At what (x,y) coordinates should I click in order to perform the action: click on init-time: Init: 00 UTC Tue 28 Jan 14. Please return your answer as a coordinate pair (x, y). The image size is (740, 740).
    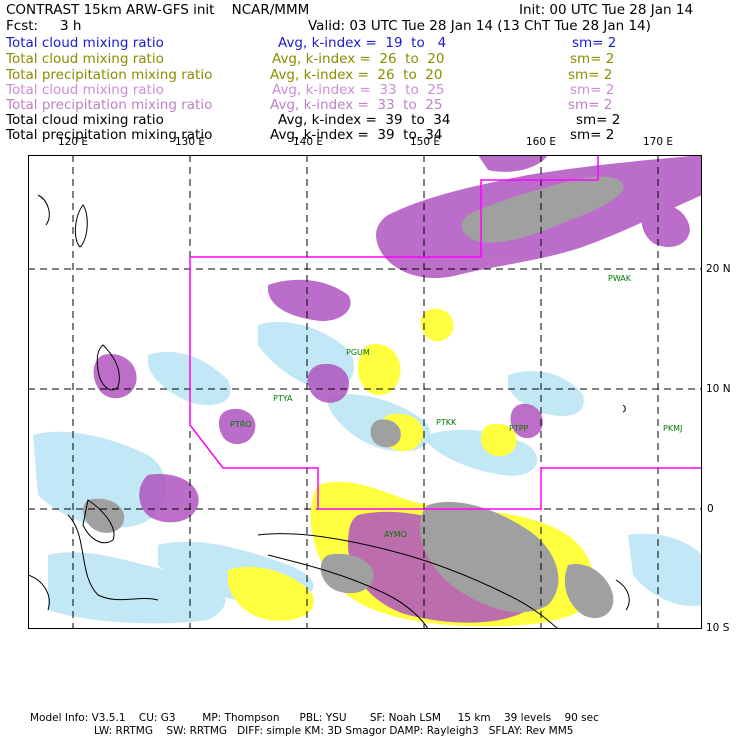
    Looking at the image, I should click on (606, 10).